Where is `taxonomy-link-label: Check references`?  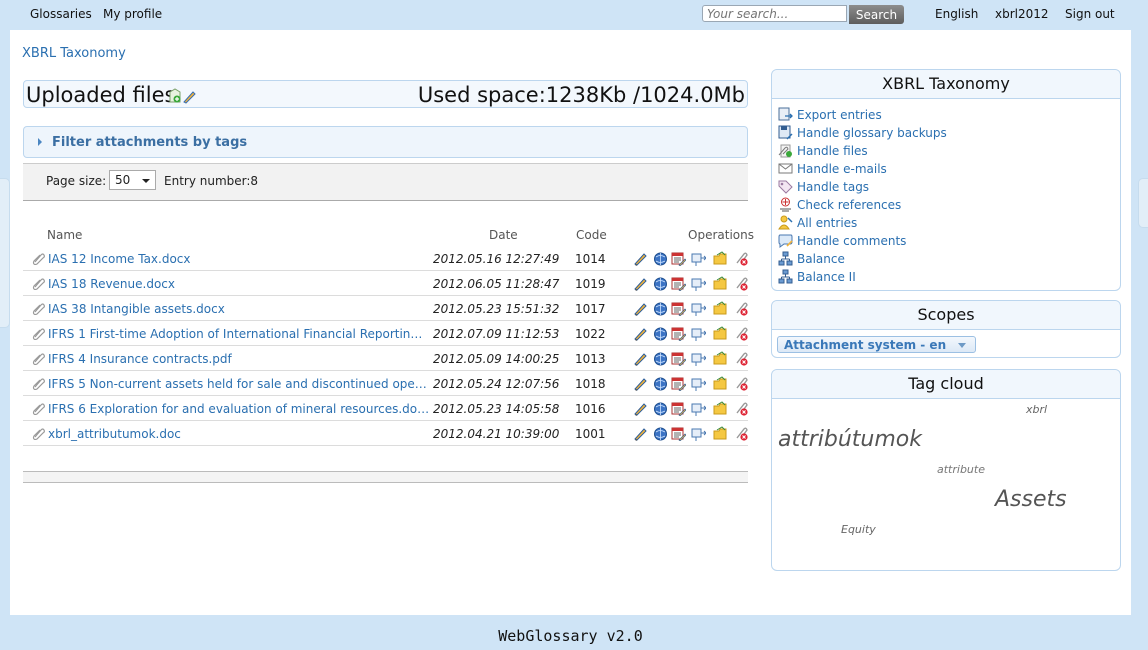
taxonomy-link-label: Check references is located at coordinates (849, 205).